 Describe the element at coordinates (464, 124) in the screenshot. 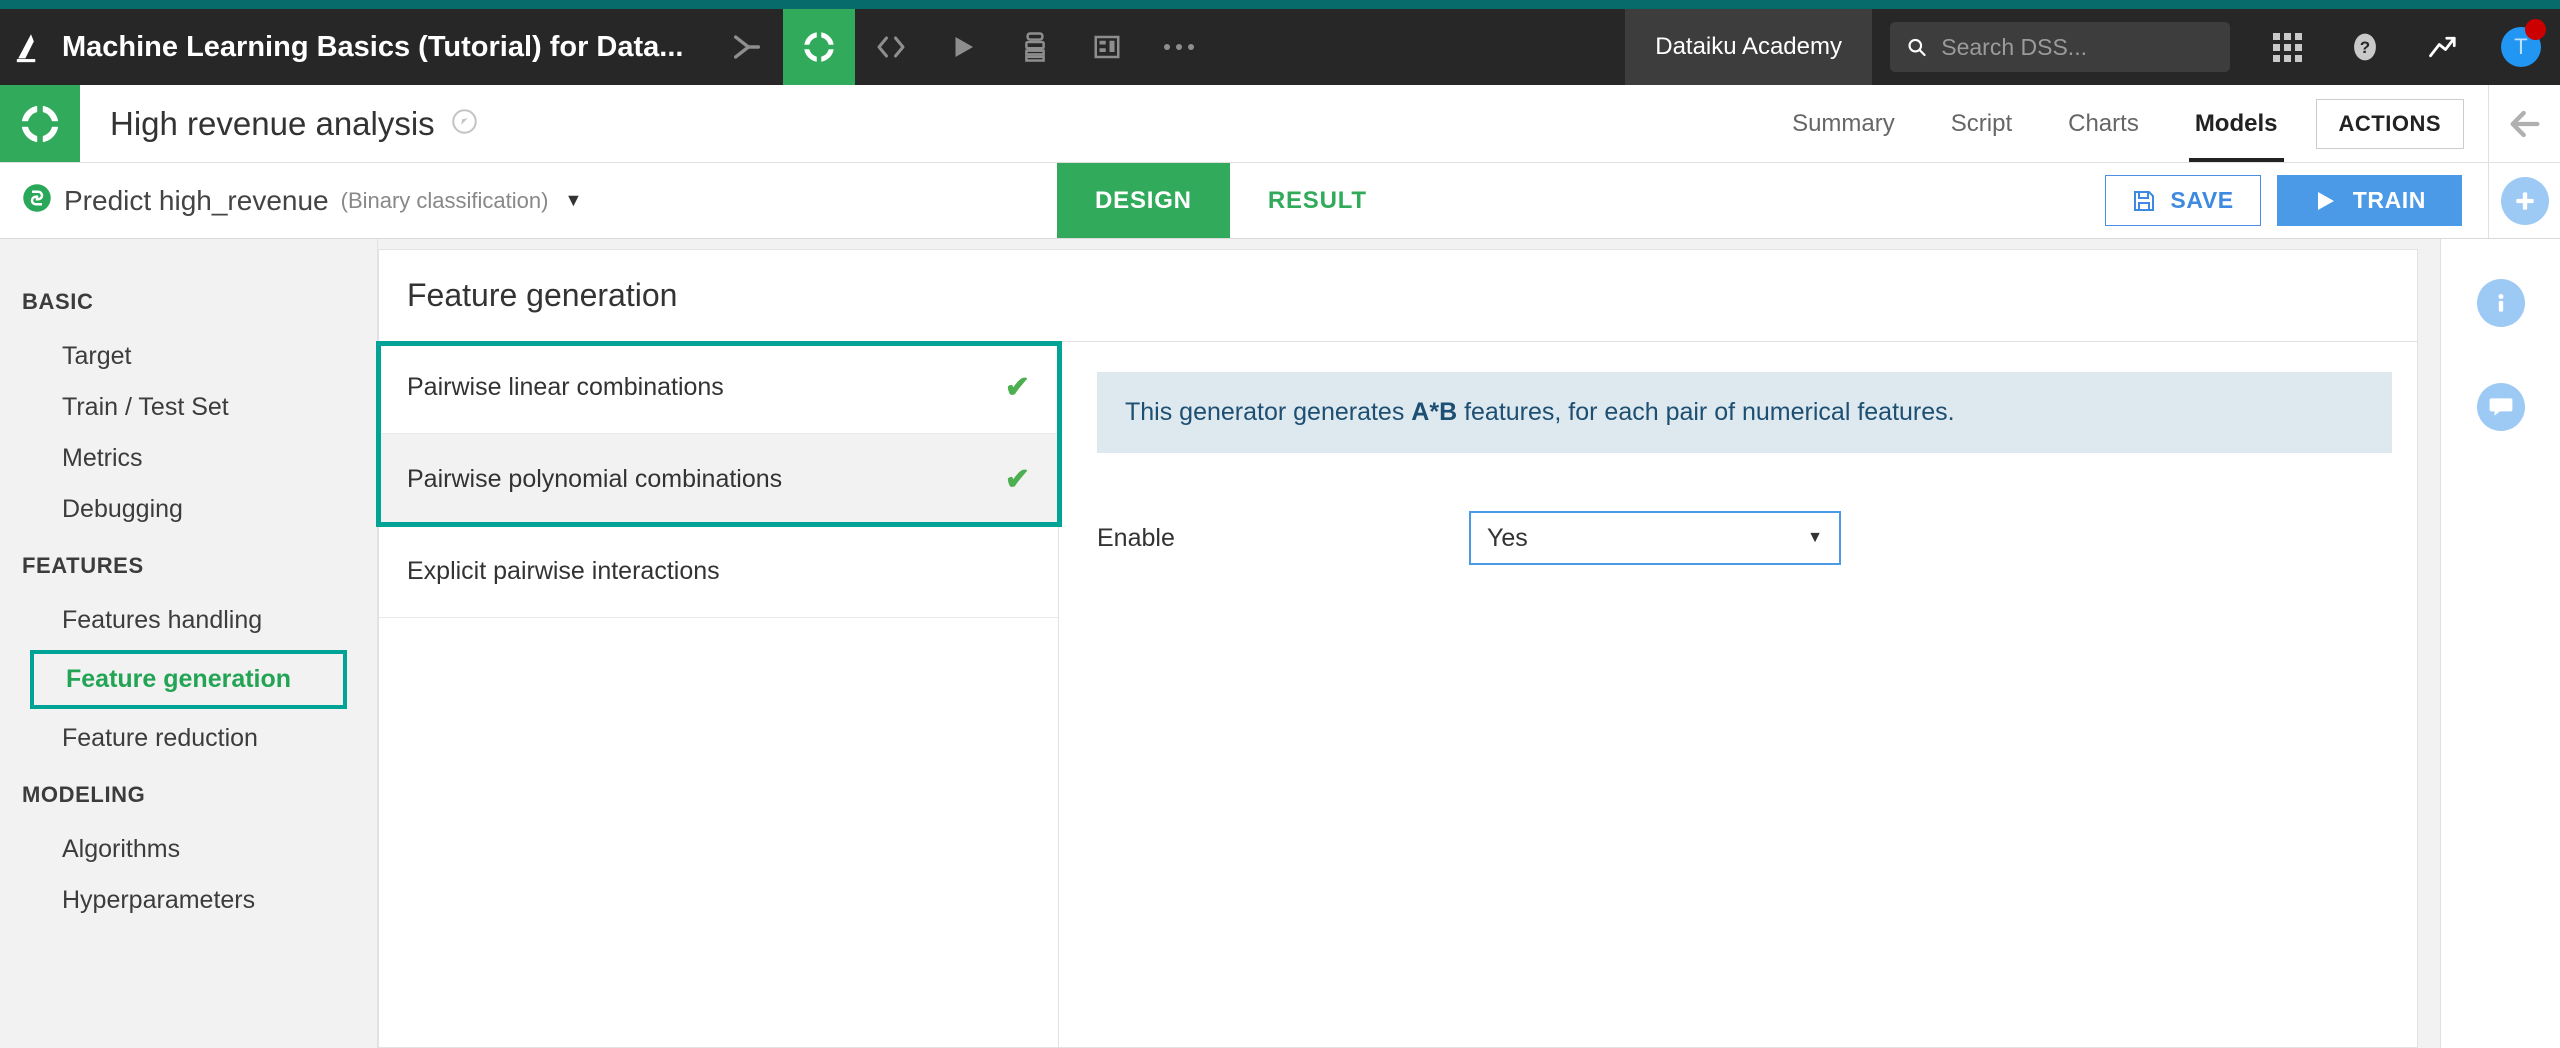

I see `compass-icon` at that location.